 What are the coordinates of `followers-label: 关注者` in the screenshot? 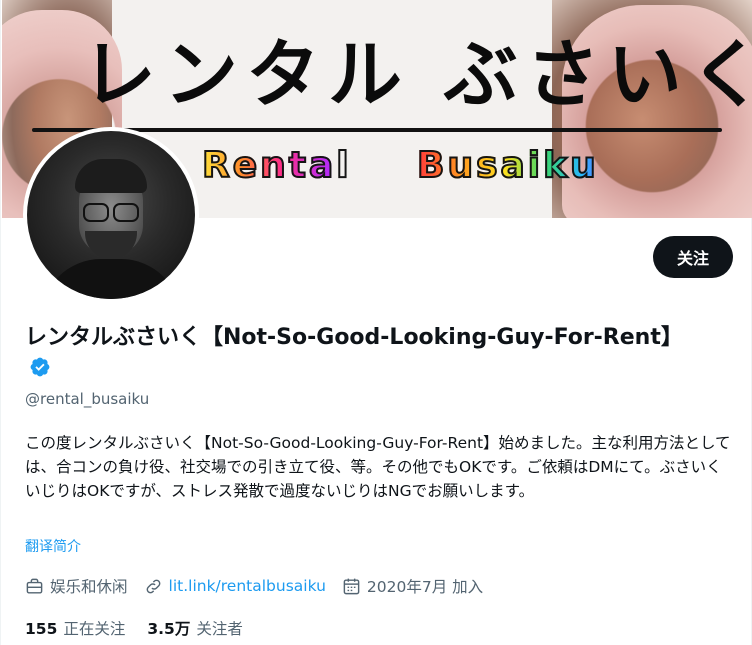 It's located at (219, 629).